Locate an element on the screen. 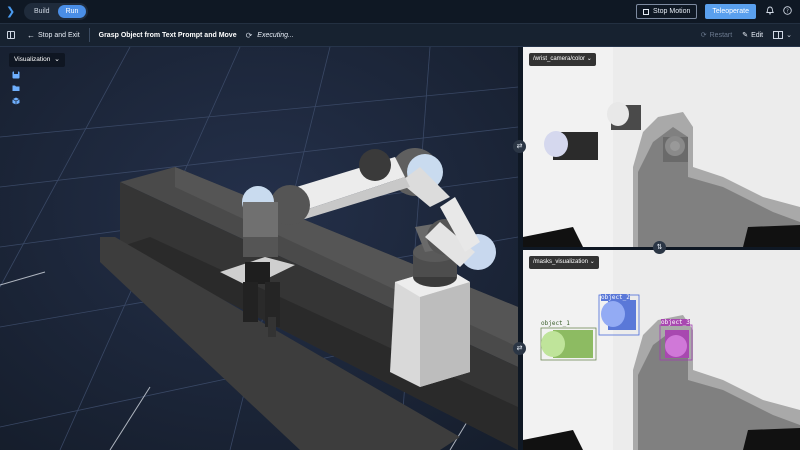 This screenshot has width=800, height=450. masks-topic-dropdown: /masks_visualization ⌄ is located at coordinates (564, 262).